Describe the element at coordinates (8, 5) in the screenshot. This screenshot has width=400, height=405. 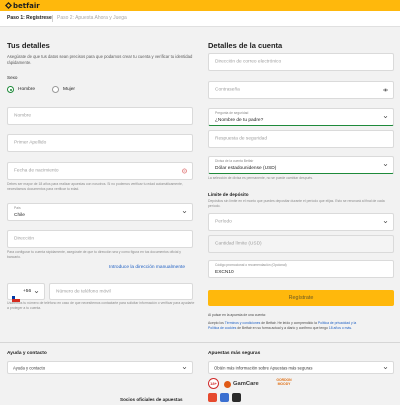
I see `betfair-logo-icon` at that location.